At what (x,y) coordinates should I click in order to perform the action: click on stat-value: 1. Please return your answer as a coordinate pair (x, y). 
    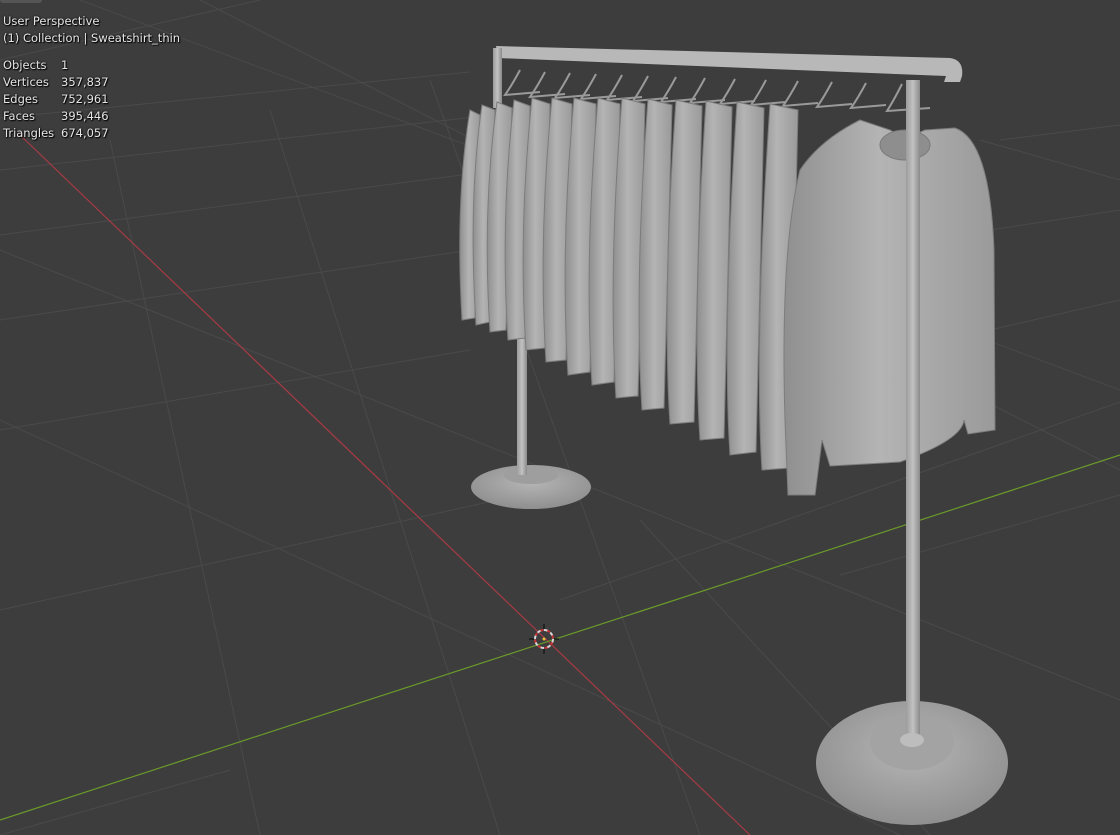
    Looking at the image, I should click on (65, 65).